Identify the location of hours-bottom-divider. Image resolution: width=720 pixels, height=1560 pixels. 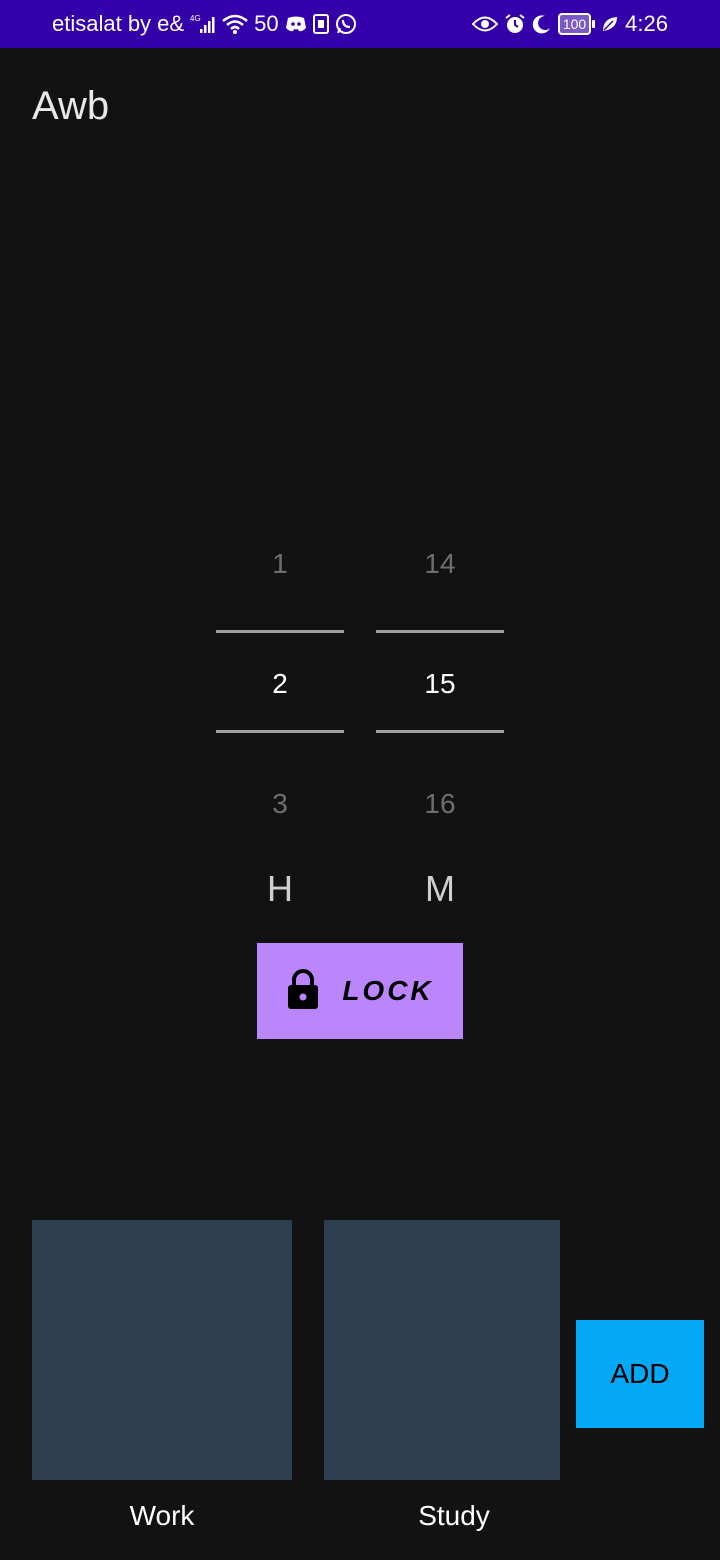
(280, 731).